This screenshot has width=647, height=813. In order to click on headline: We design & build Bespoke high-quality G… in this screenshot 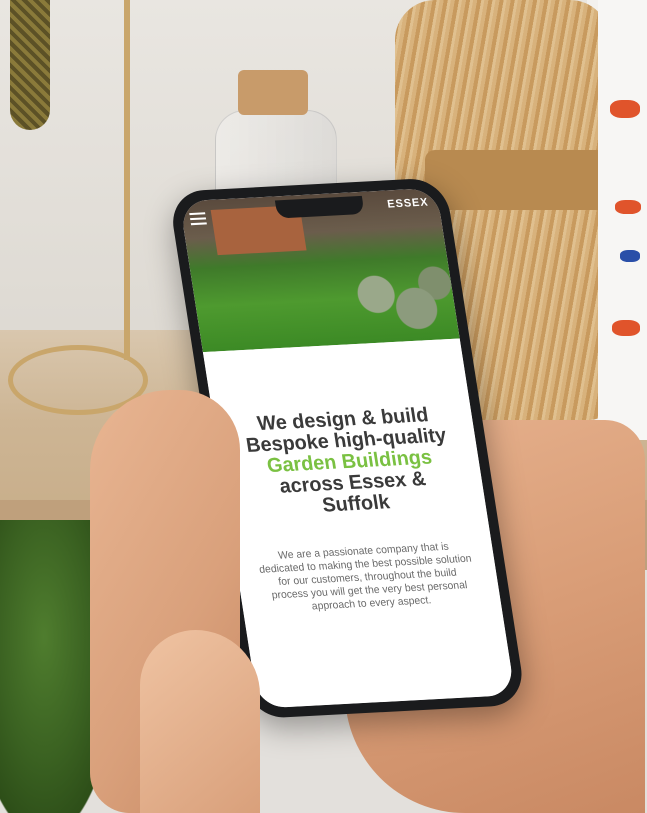, I will do `click(350, 462)`.